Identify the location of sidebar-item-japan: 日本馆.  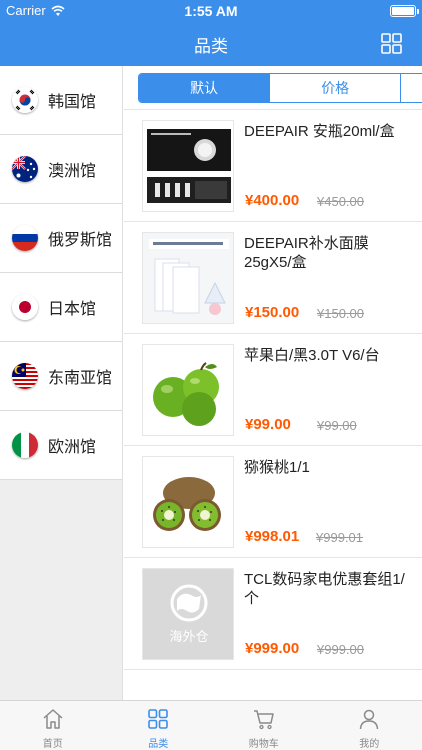
(61, 307).